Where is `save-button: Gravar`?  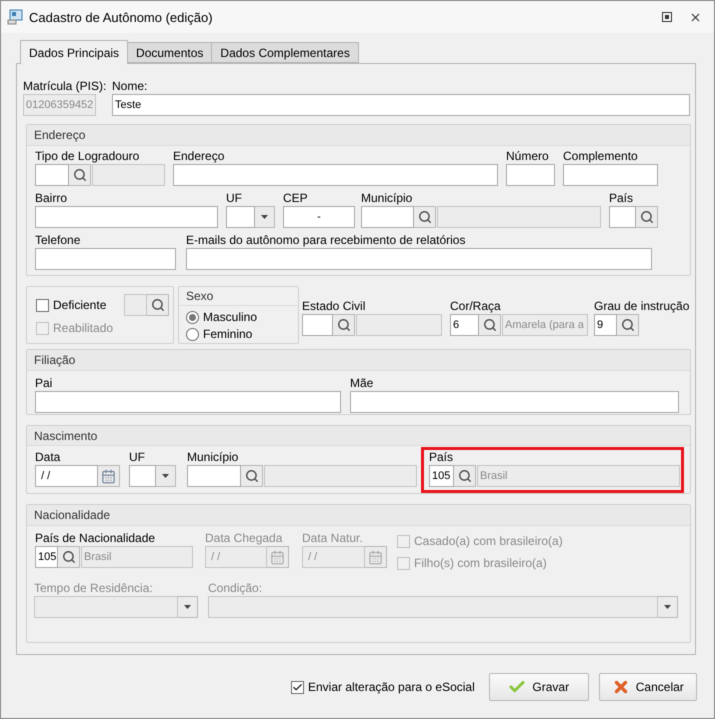
save-button: Gravar is located at coordinates (538, 687).